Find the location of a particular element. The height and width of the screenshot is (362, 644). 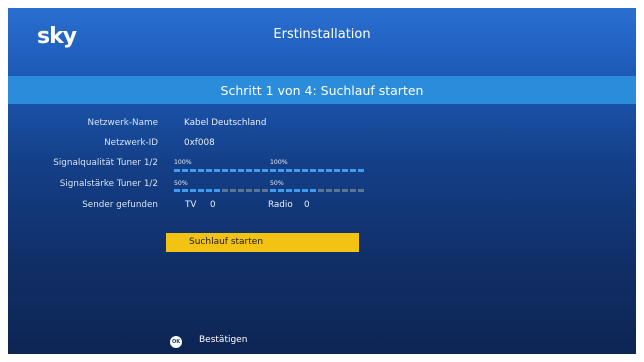

start-scan-button: Suchlauf starten is located at coordinates (262, 242).